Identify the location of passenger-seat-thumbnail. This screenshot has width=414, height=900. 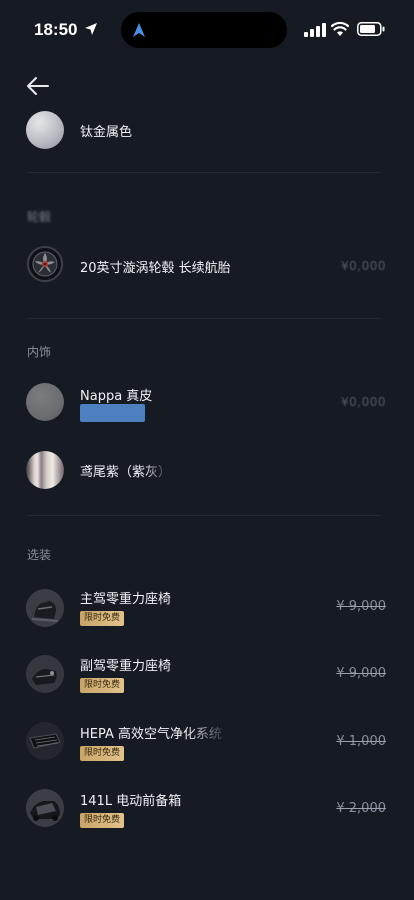
(45, 674).